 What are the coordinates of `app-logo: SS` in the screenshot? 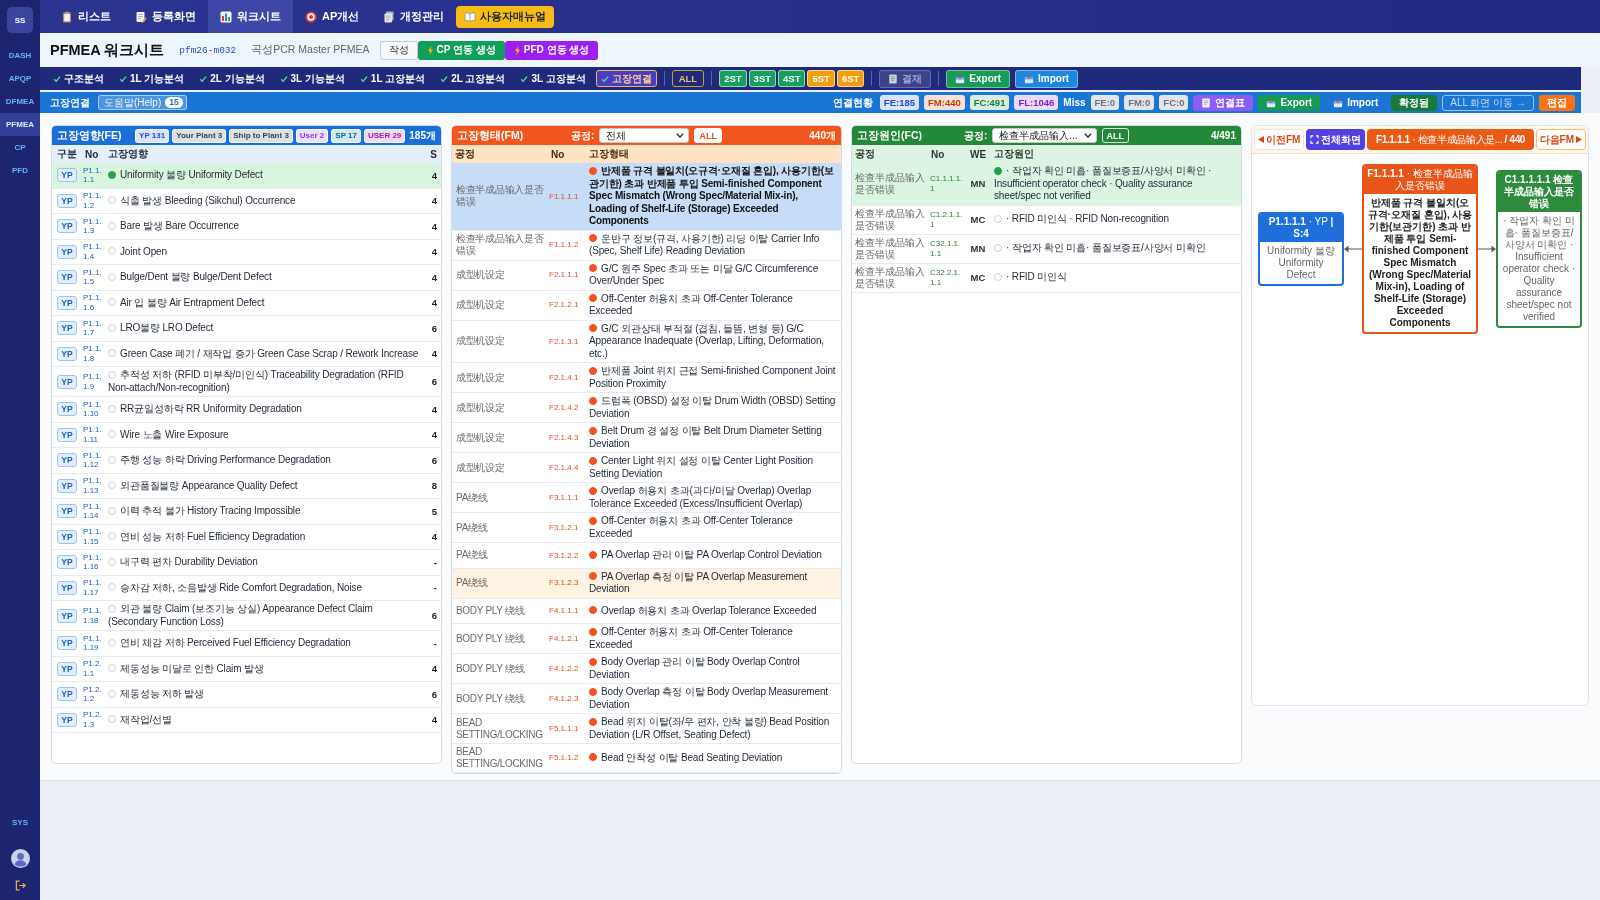 It's located at (20, 20).